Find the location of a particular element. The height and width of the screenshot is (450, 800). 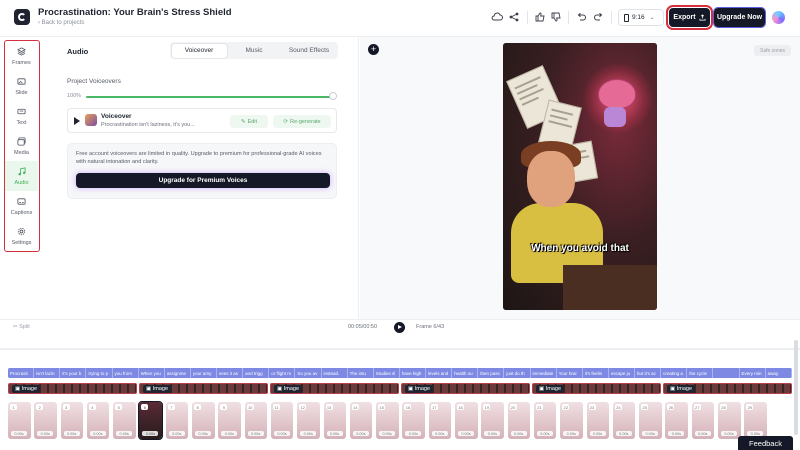

caption-chip: your amy is located at coordinates (203, 373).